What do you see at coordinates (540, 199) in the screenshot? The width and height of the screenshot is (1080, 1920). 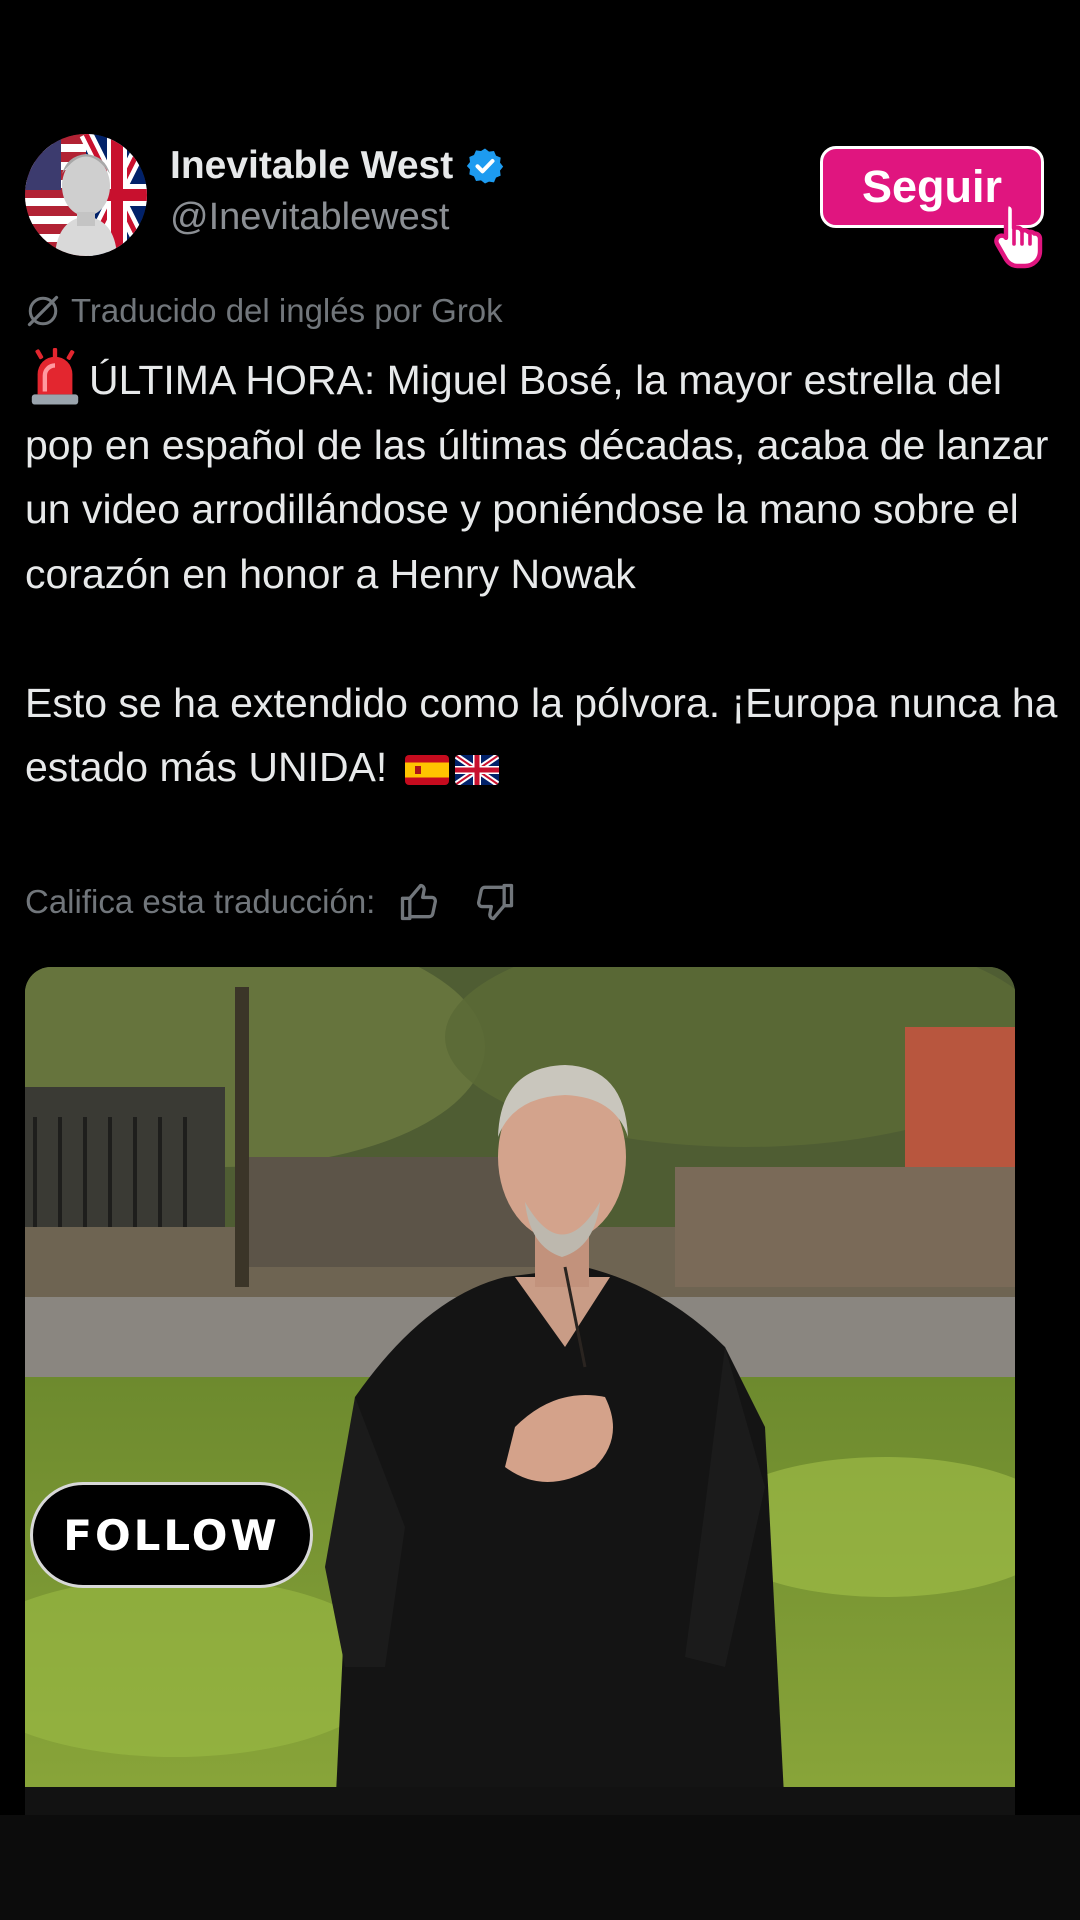 I see `post-header: Inevitable West @Inevitablewest Seguir` at bounding box center [540, 199].